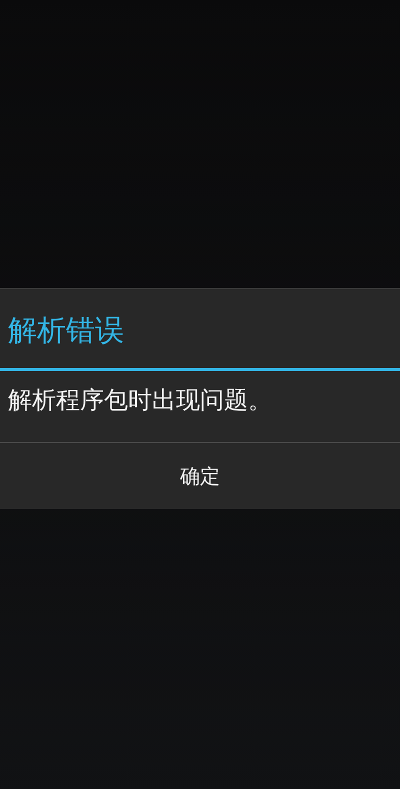  What do you see at coordinates (140, 400) in the screenshot?
I see `dialog-message: 解析程序包时出现问题。` at bounding box center [140, 400].